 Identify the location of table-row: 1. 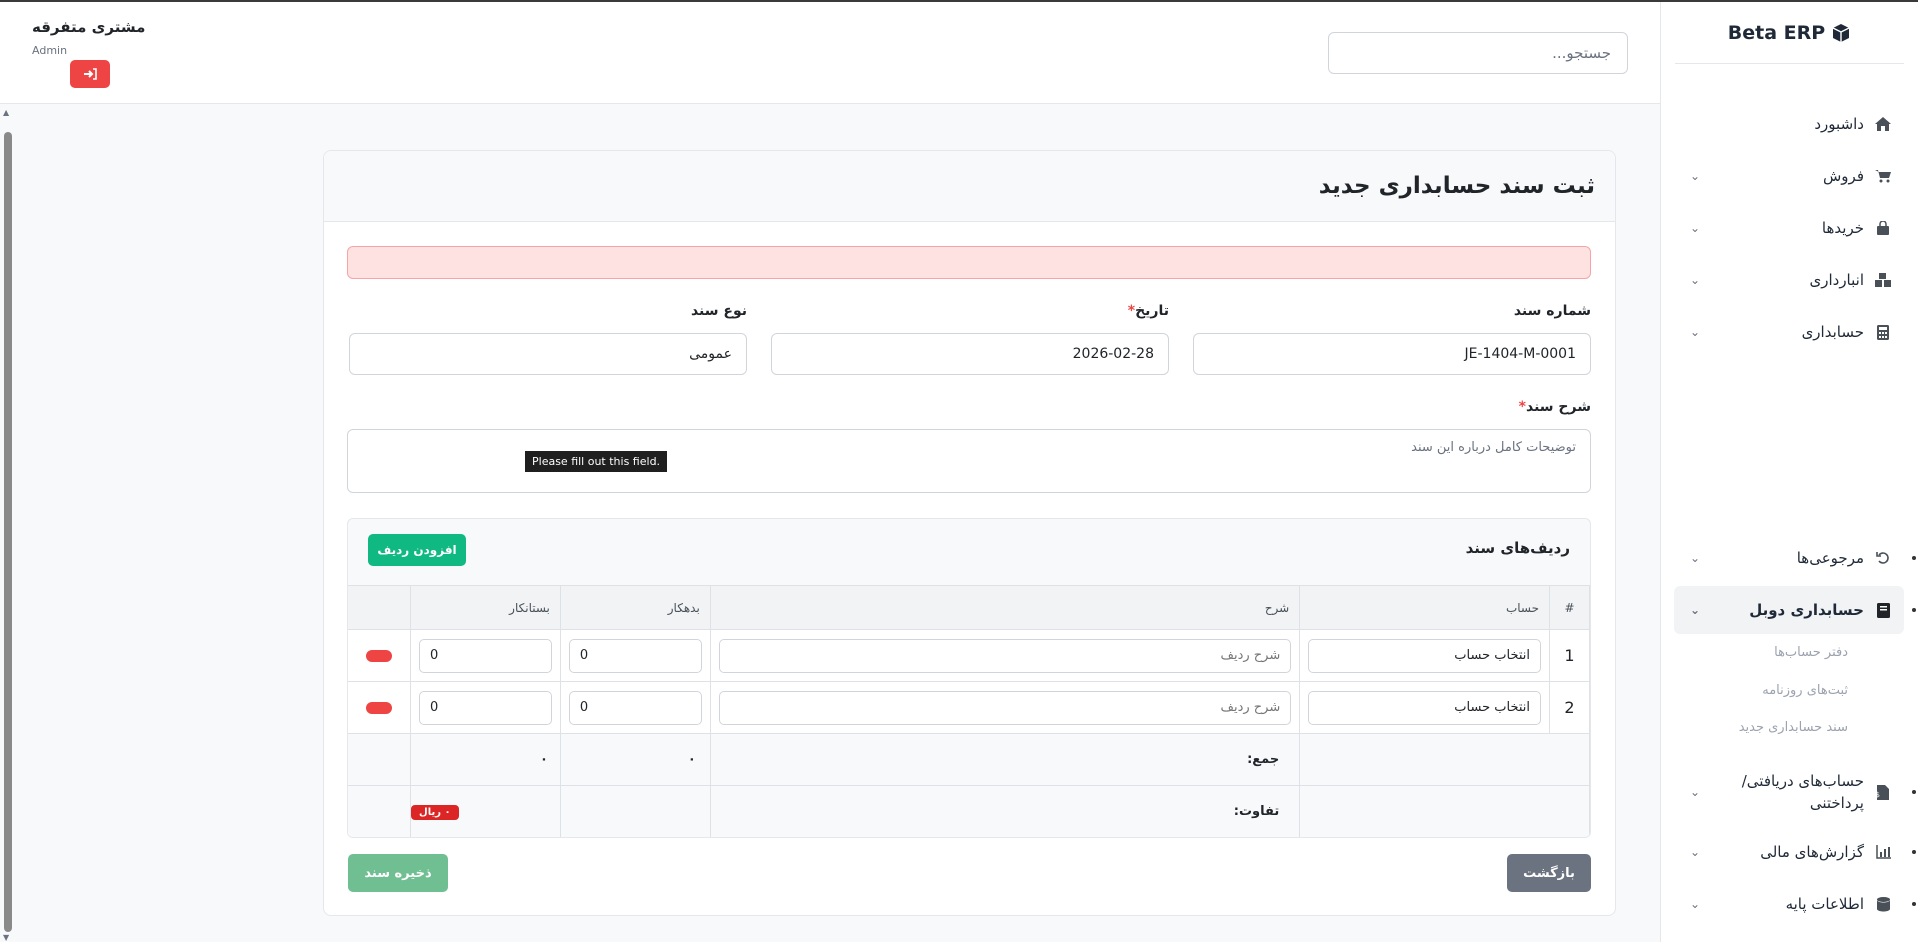
(969, 655).